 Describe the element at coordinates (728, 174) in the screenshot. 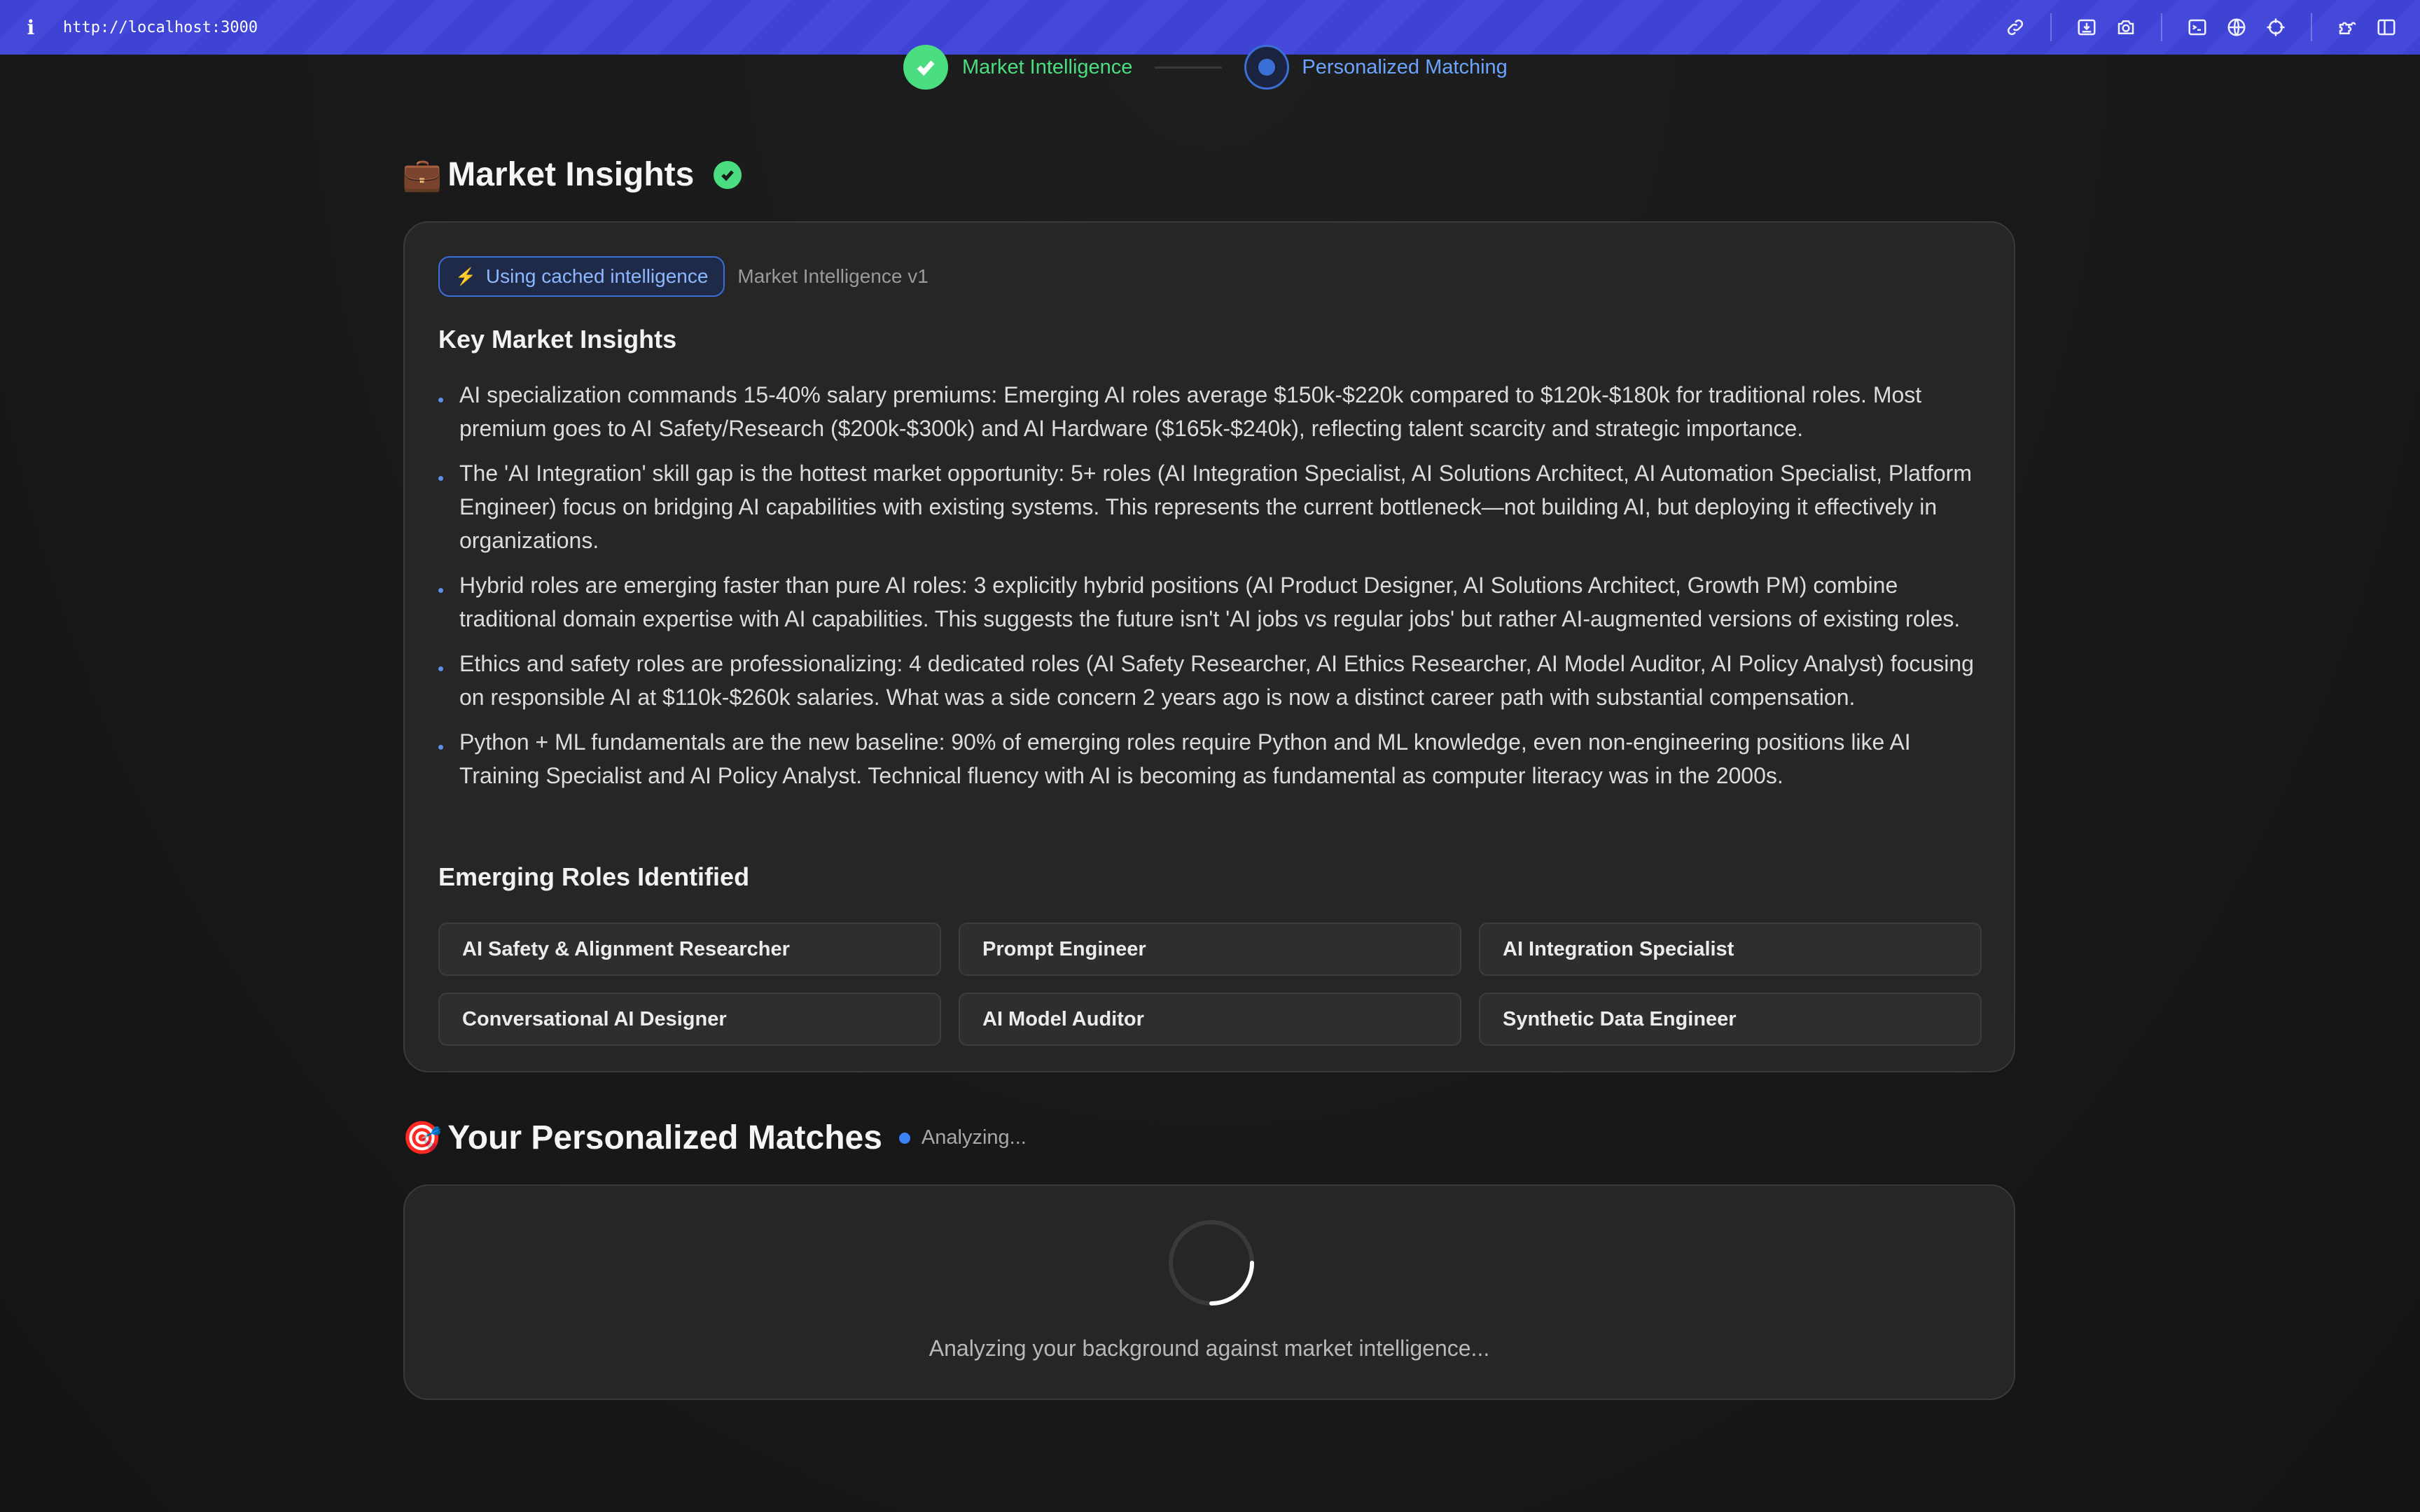

I see `check-circle-icon` at that location.